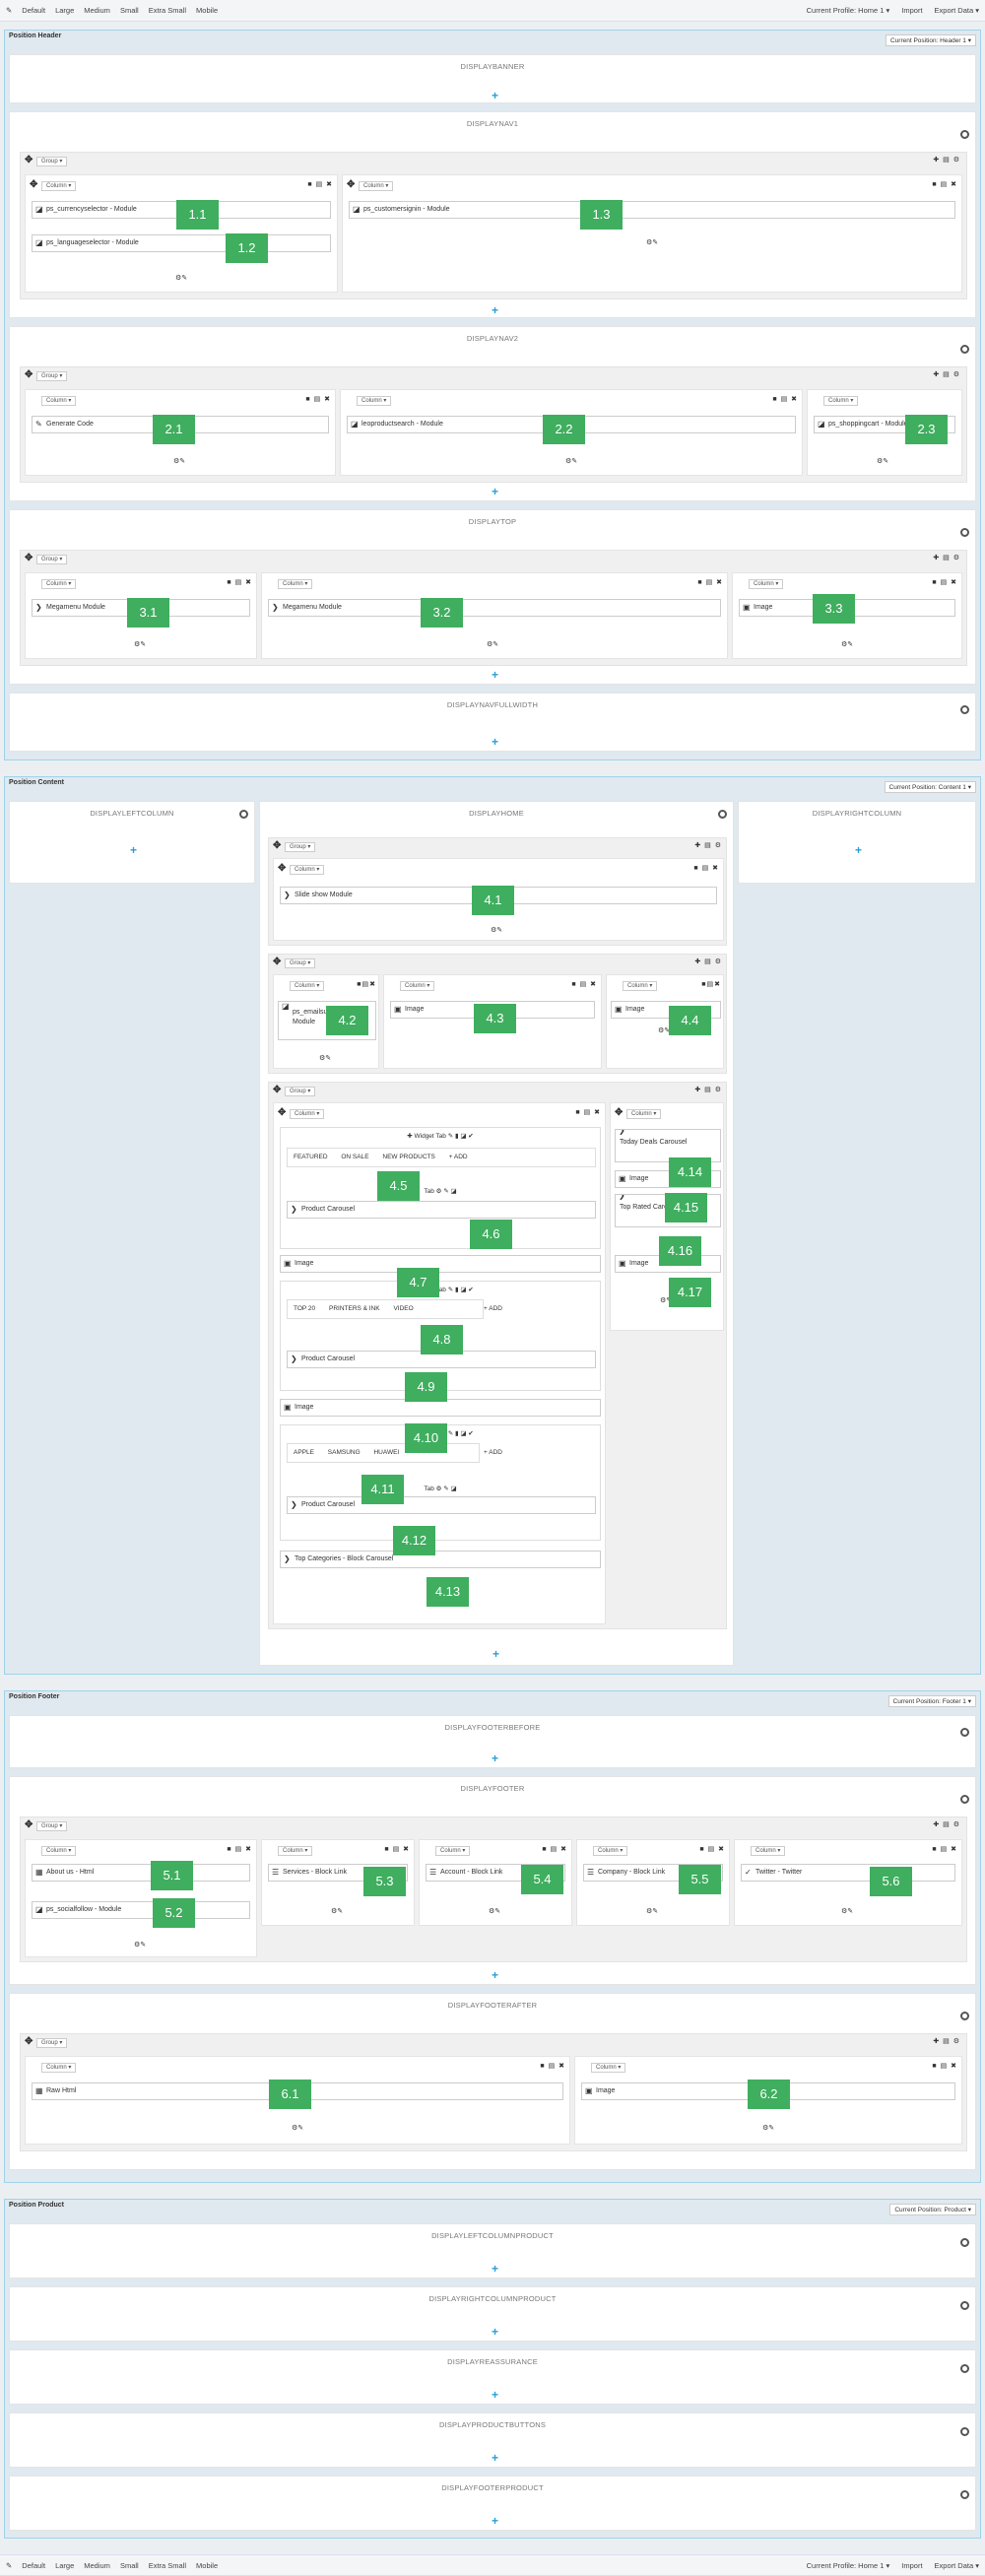  I want to click on import-button: Import, so click(911, 2566).